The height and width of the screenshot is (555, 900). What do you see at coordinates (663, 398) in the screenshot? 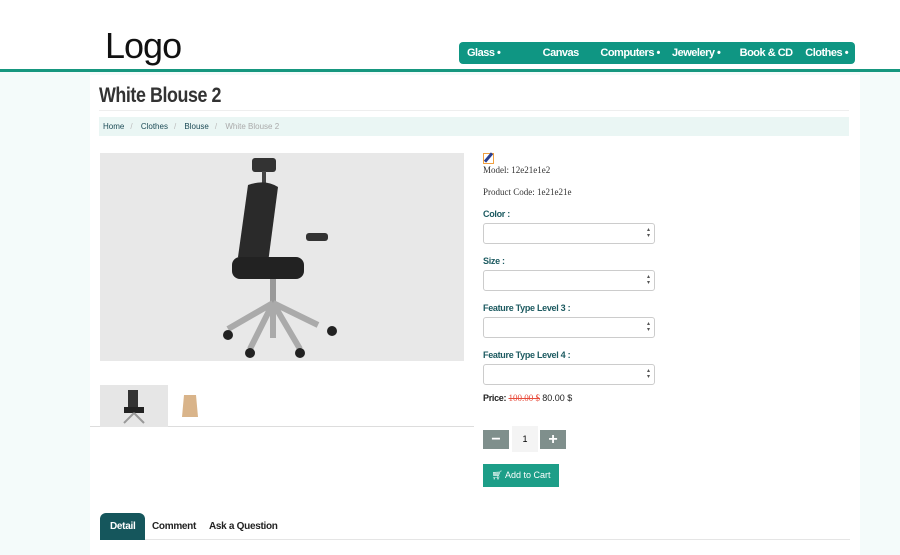
I see `price-row: Price: 100.00 $ 80.00 $` at bounding box center [663, 398].